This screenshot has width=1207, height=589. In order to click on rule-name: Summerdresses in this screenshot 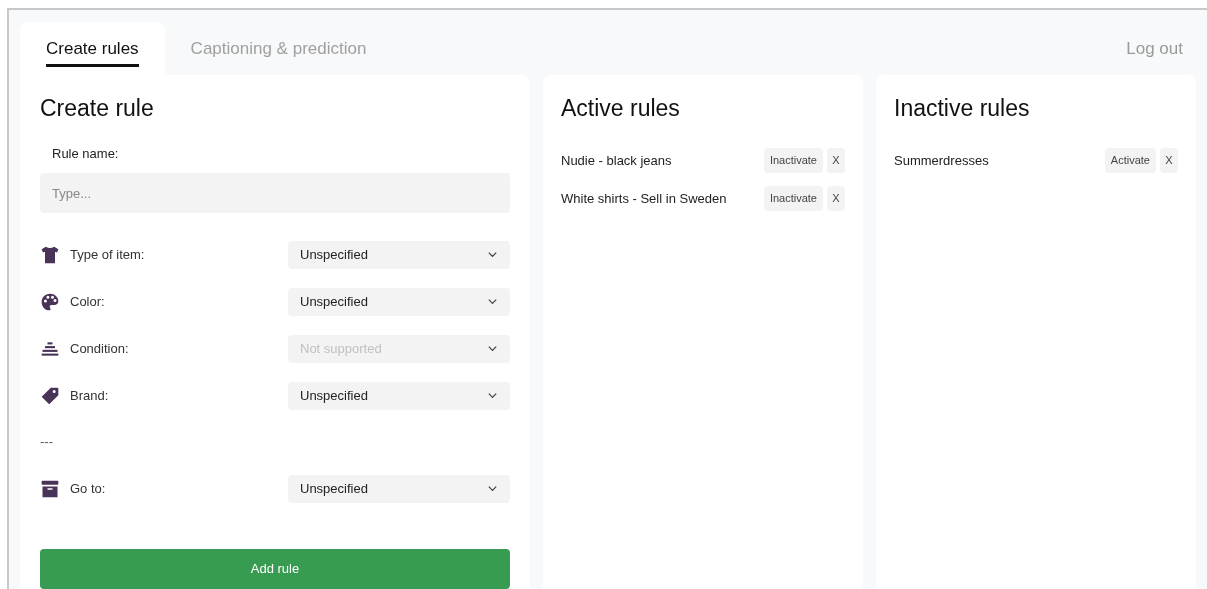, I will do `click(942, 160)`.